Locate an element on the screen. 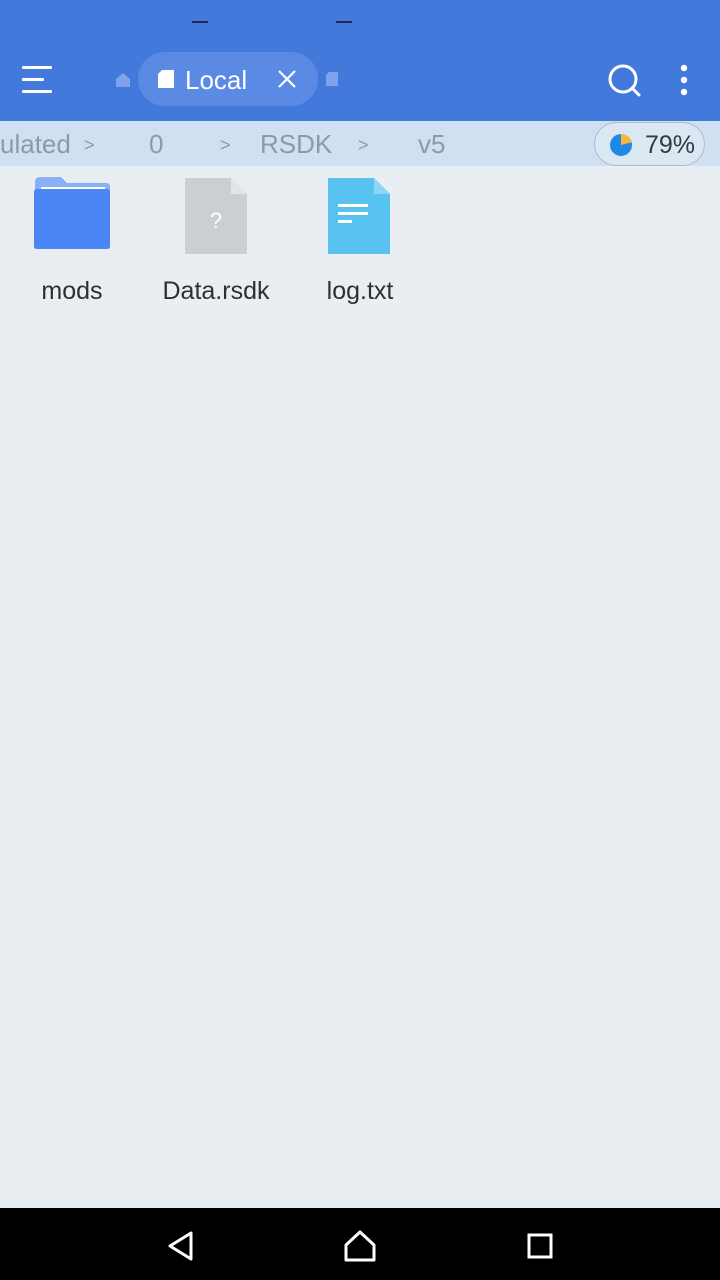  breadcrumb-item: v5 is located at coordinates (431, 144).